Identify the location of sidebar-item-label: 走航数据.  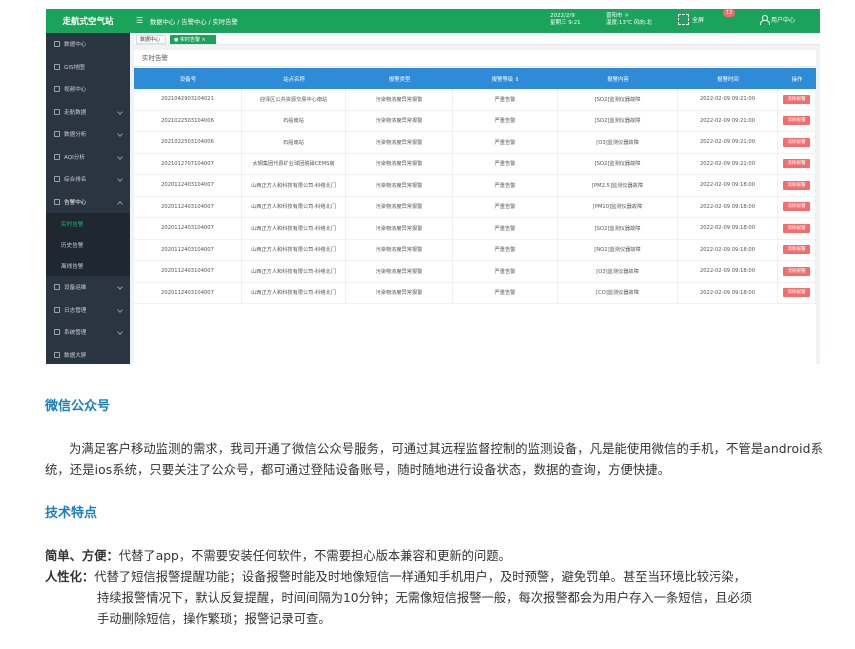
(75, 112).